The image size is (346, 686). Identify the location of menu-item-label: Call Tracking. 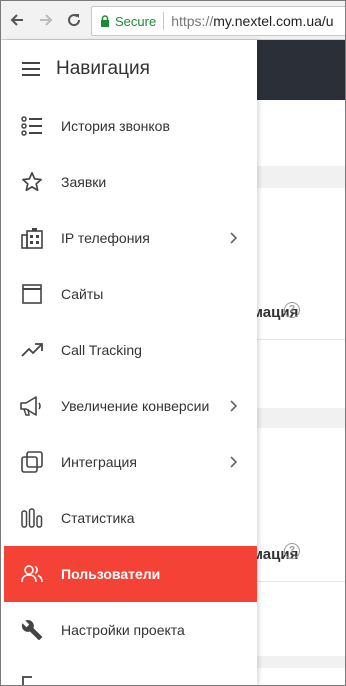
(101, 350).